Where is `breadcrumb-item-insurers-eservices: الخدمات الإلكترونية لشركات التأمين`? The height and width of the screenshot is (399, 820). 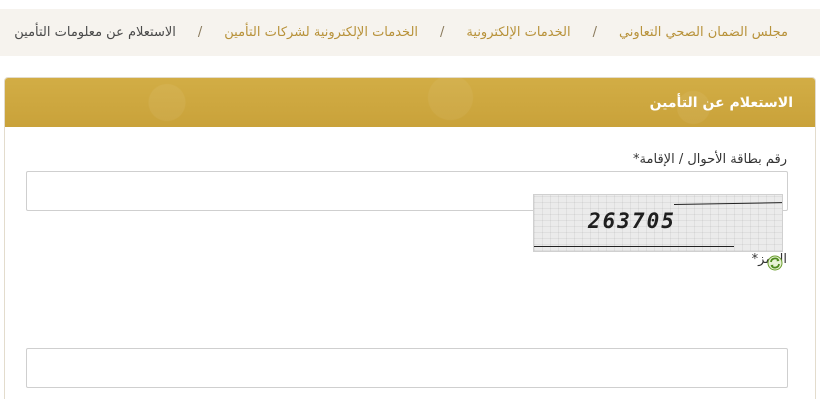 breadcrumb-item-insurers-eservices: الخدمات الإلكترونية لشركات التأمين is located at coordinates (321, 32).